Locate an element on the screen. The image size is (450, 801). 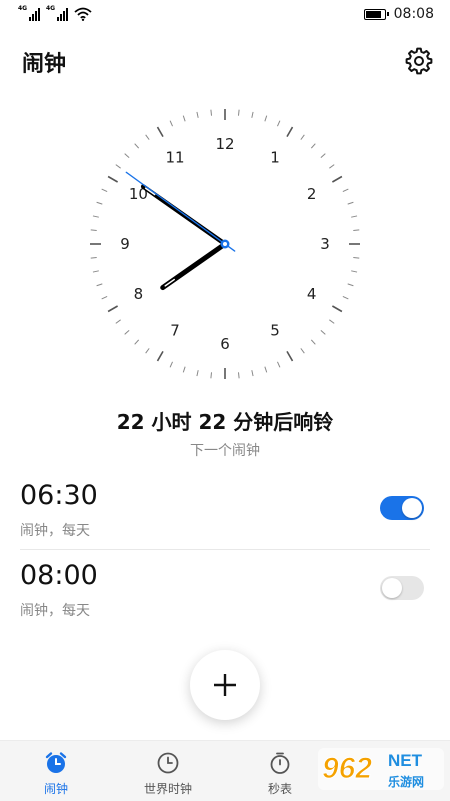
clock-numeral: 1 is located at coordinates (275, 157).